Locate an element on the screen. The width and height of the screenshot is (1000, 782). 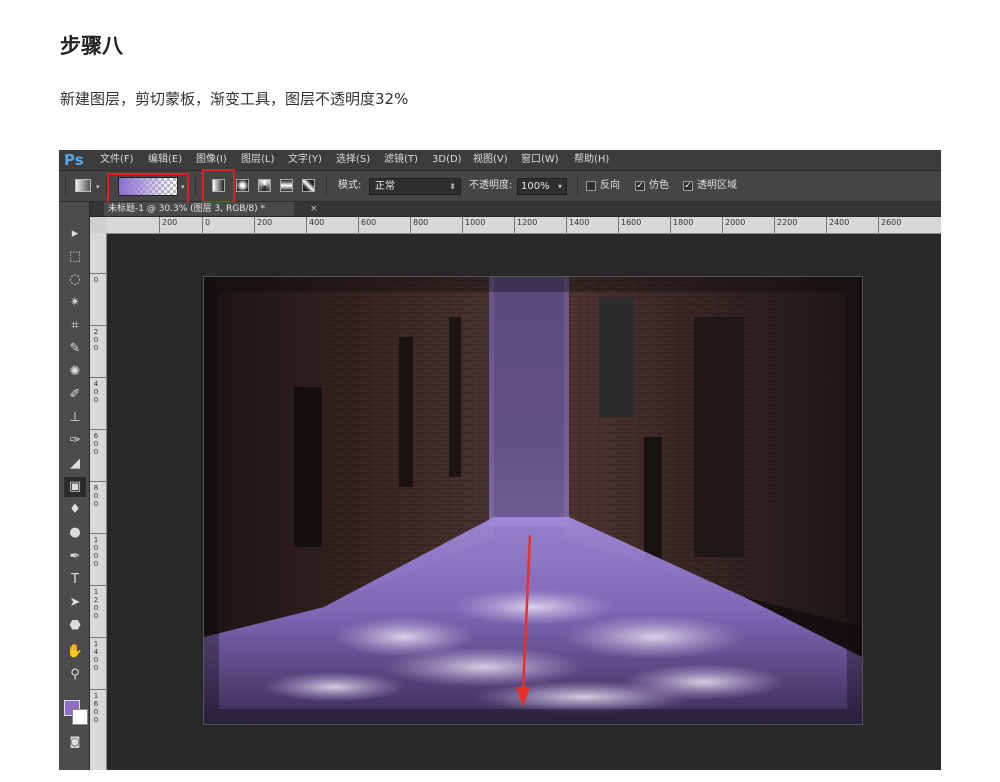
mode-value: 正常 is located at coordinates (385, 186).